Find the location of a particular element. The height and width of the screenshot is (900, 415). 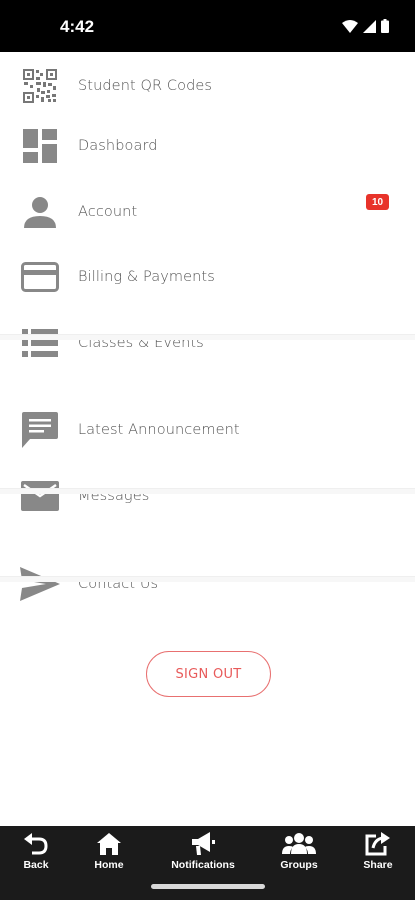

send-icon is located at coordinates (40, 584).